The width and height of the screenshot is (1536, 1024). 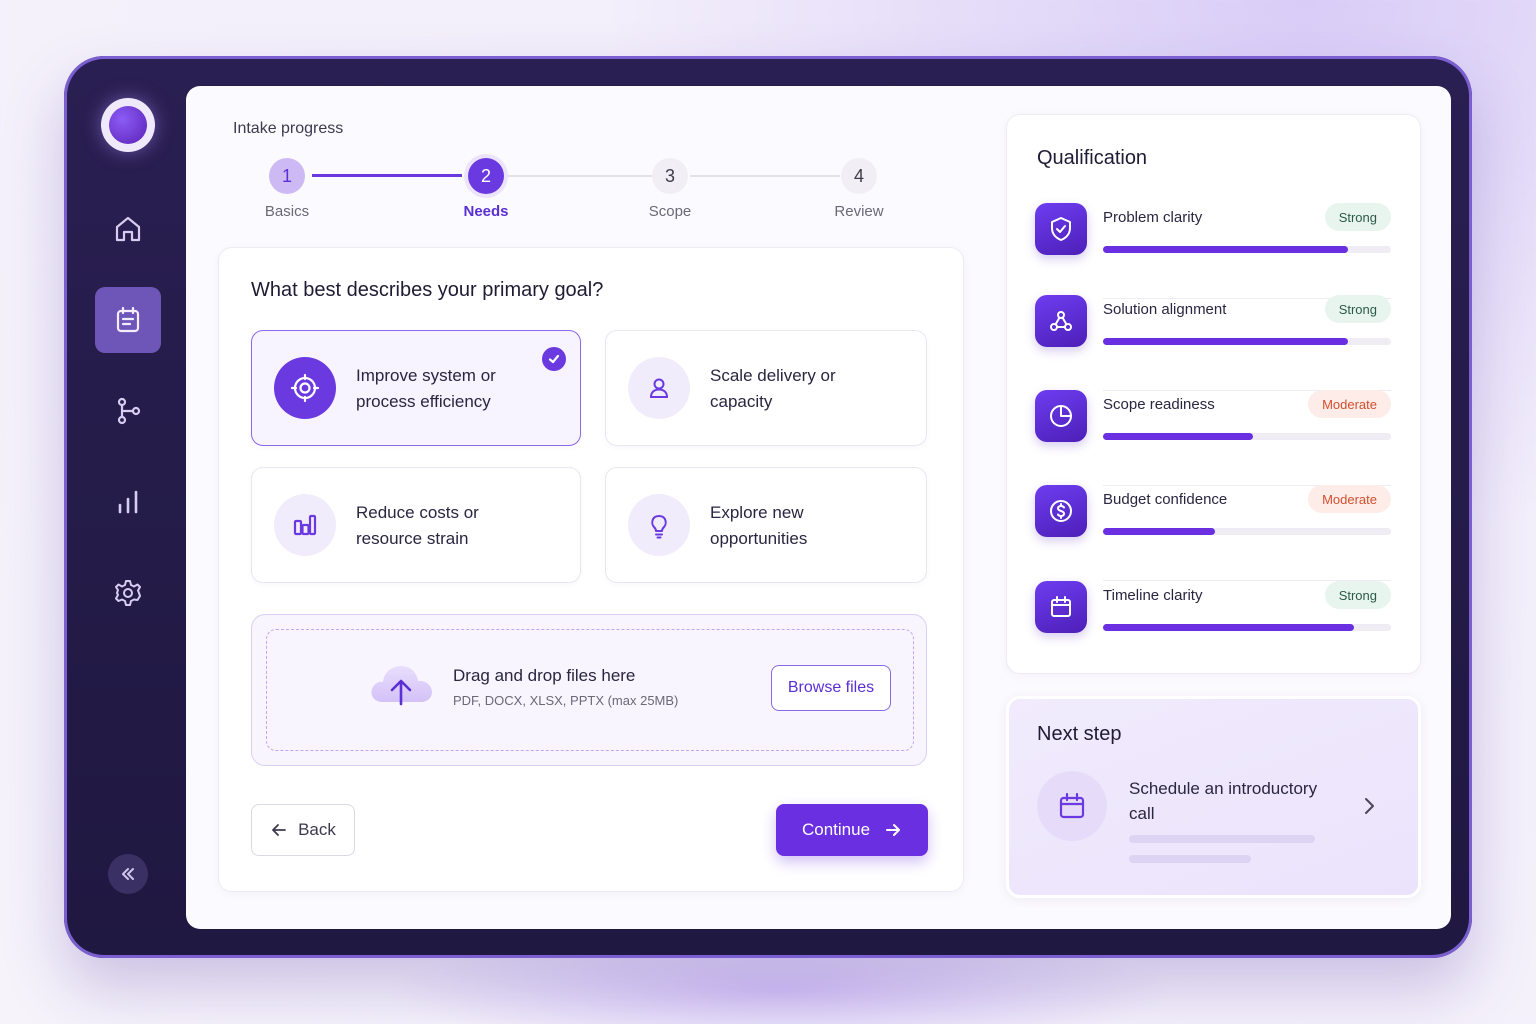 What do you see at coordinates (1092, 158) in the screenshot?
I see `qualification-title: Qualification` at bounding box center [1092, 158].